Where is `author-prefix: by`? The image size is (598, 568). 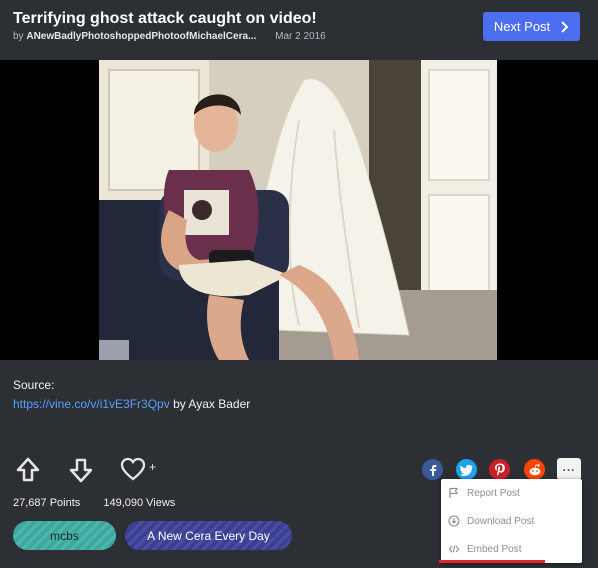
author-prefix: by is located at coordinates (18, 36).